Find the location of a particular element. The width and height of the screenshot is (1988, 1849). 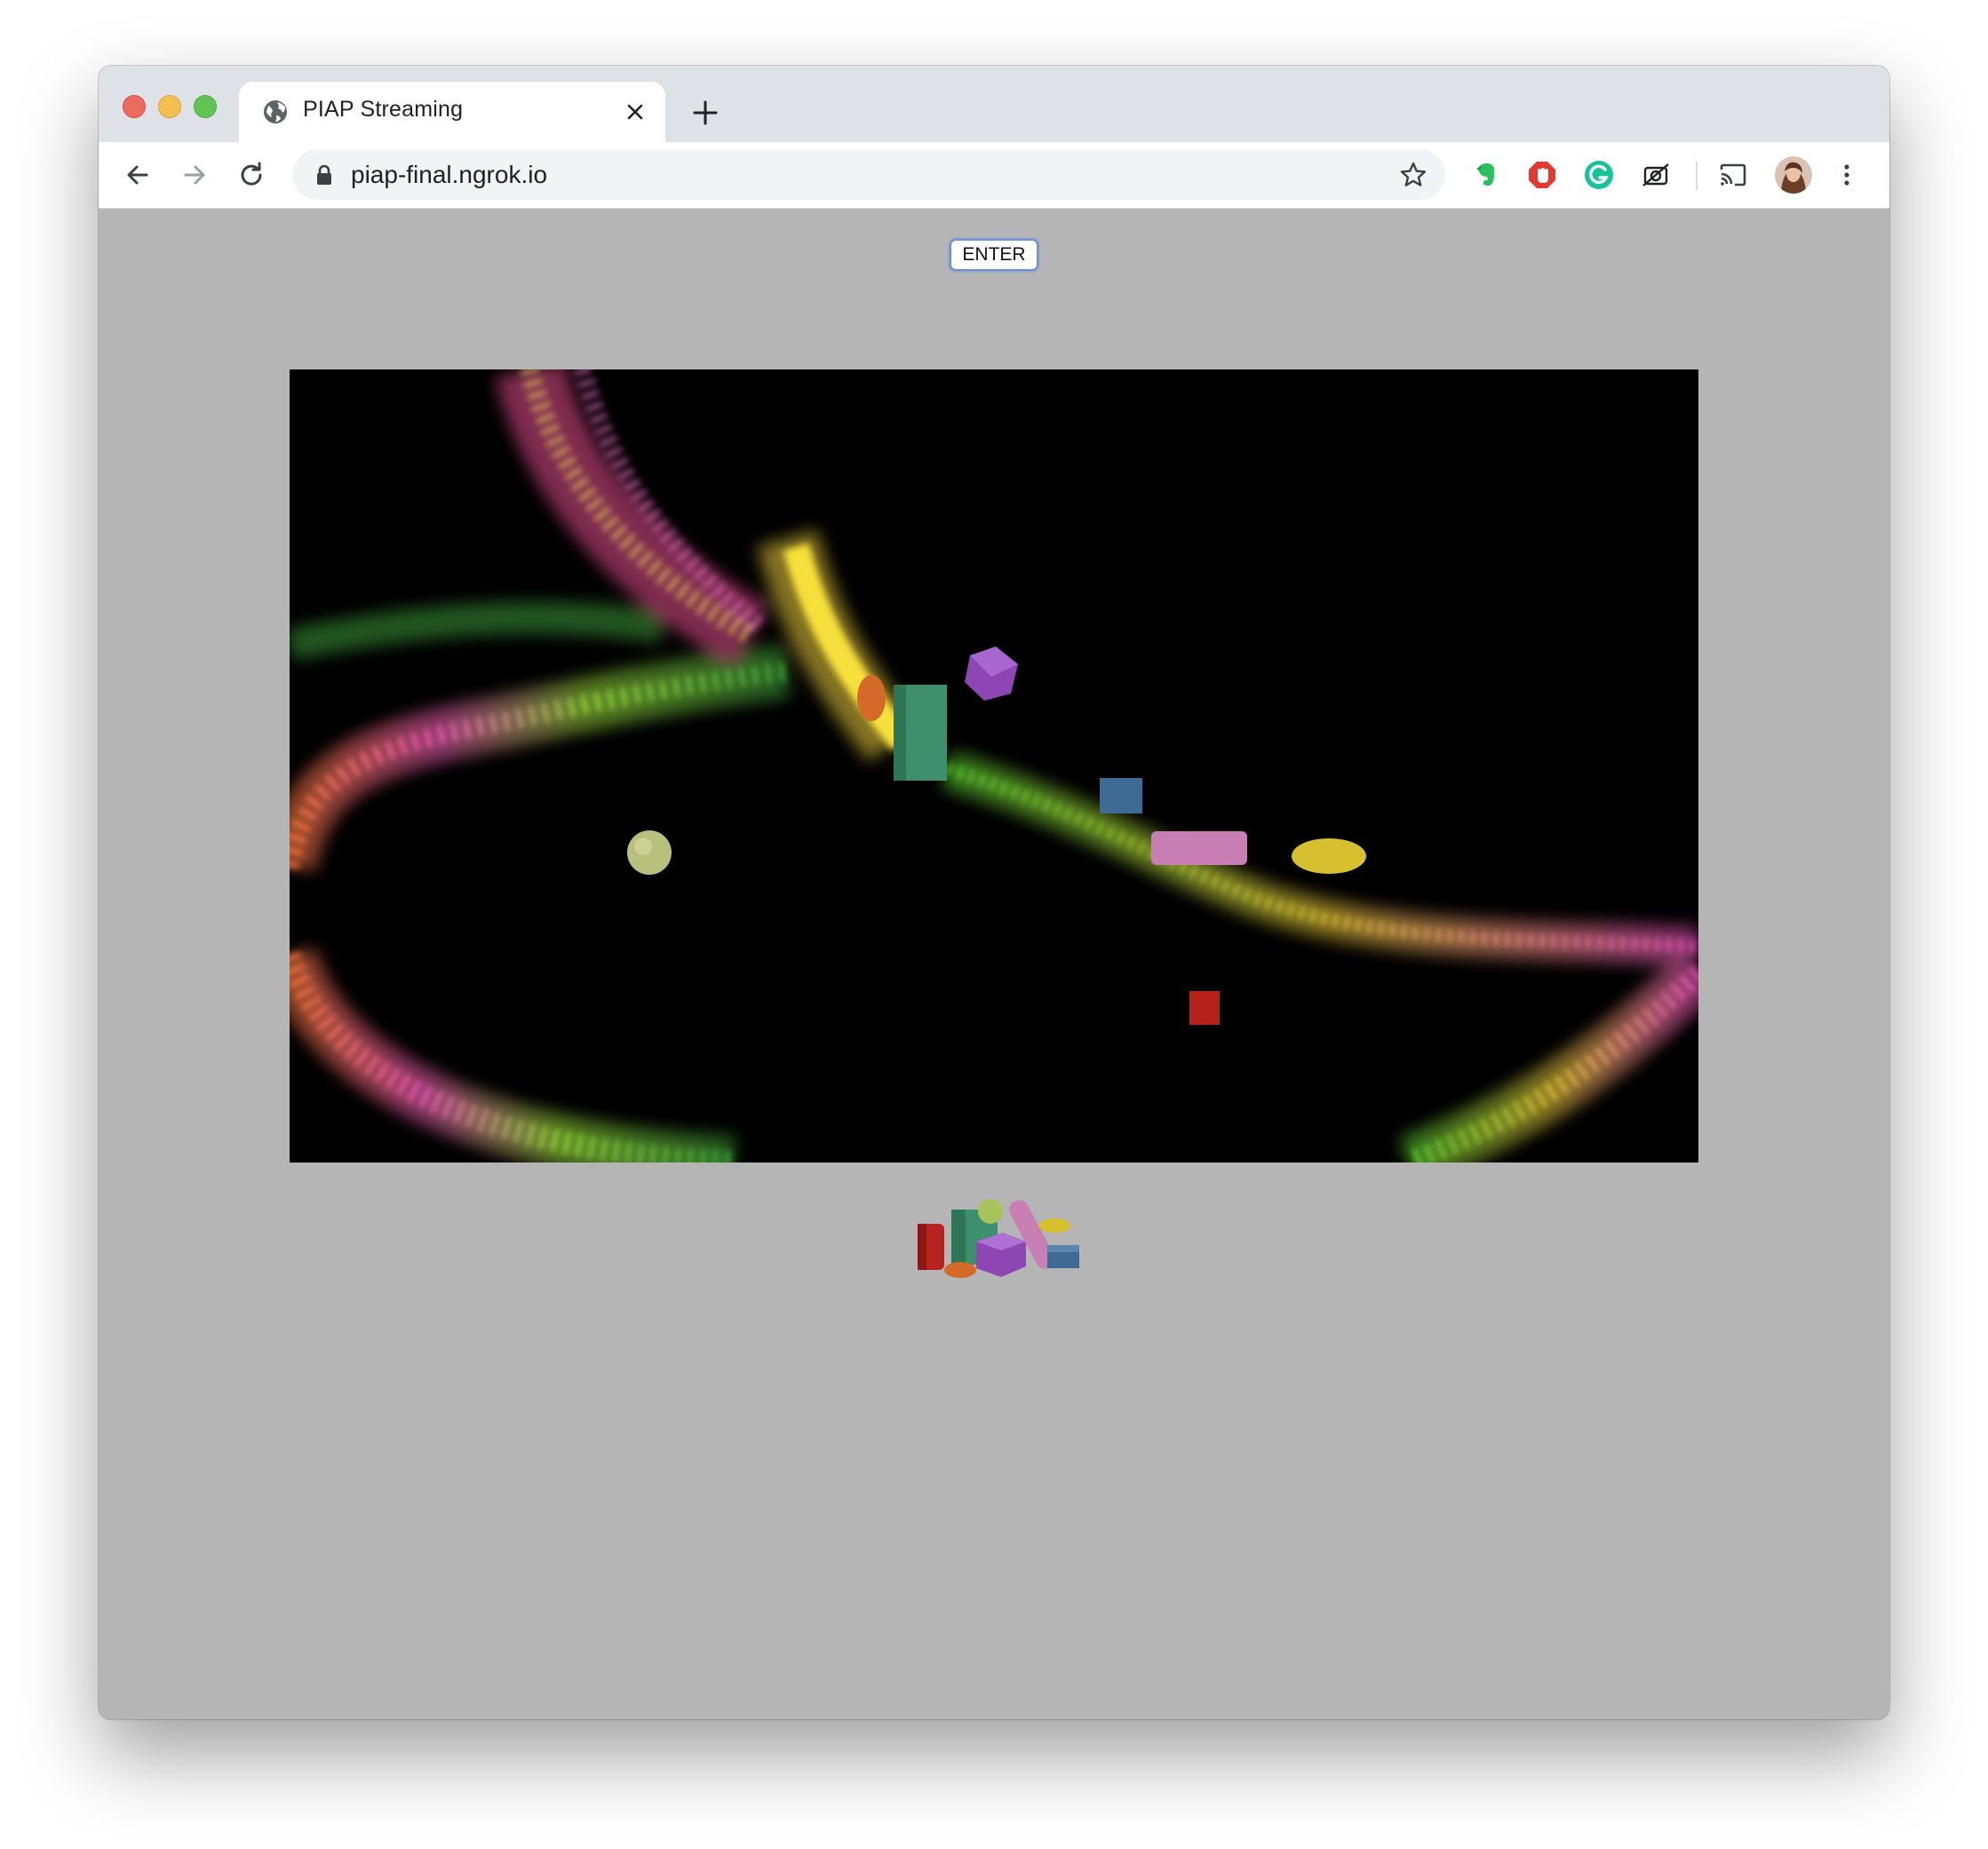

enter-button: ENTER is located at coordinates (994, 255).